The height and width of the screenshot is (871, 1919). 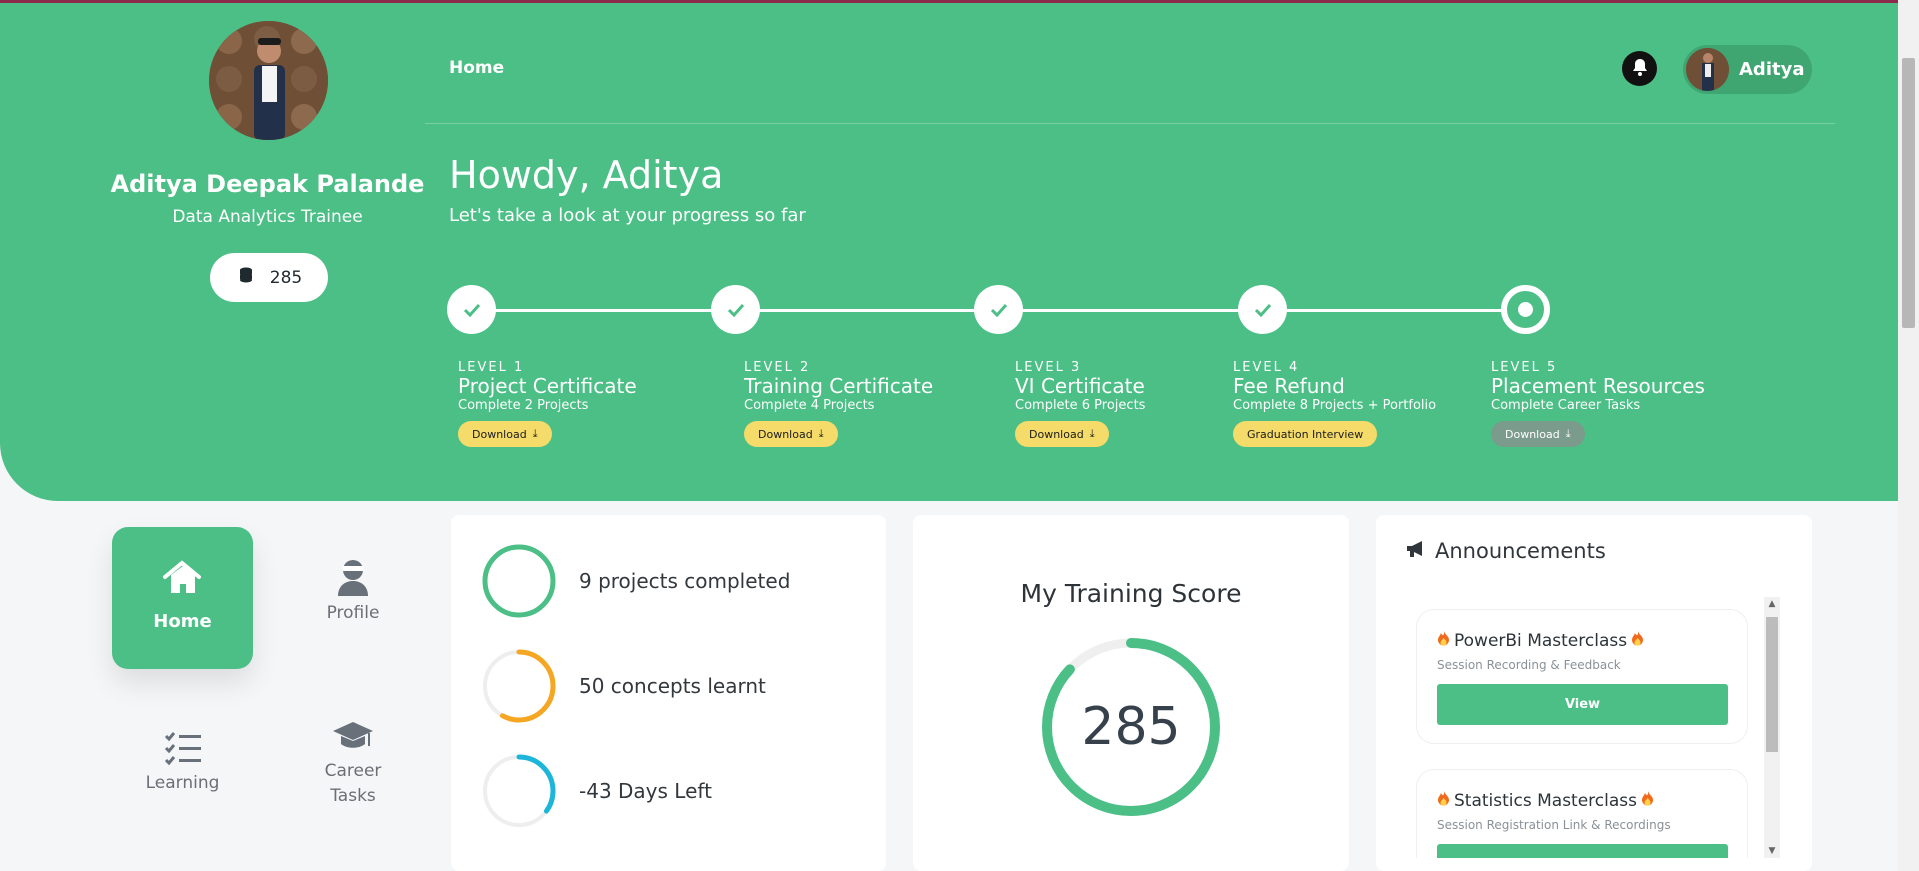 What do you see at coordinates (353, 735) in the screenshot?
I see `graduation-cap-icon` at bounding box center [353, 735].